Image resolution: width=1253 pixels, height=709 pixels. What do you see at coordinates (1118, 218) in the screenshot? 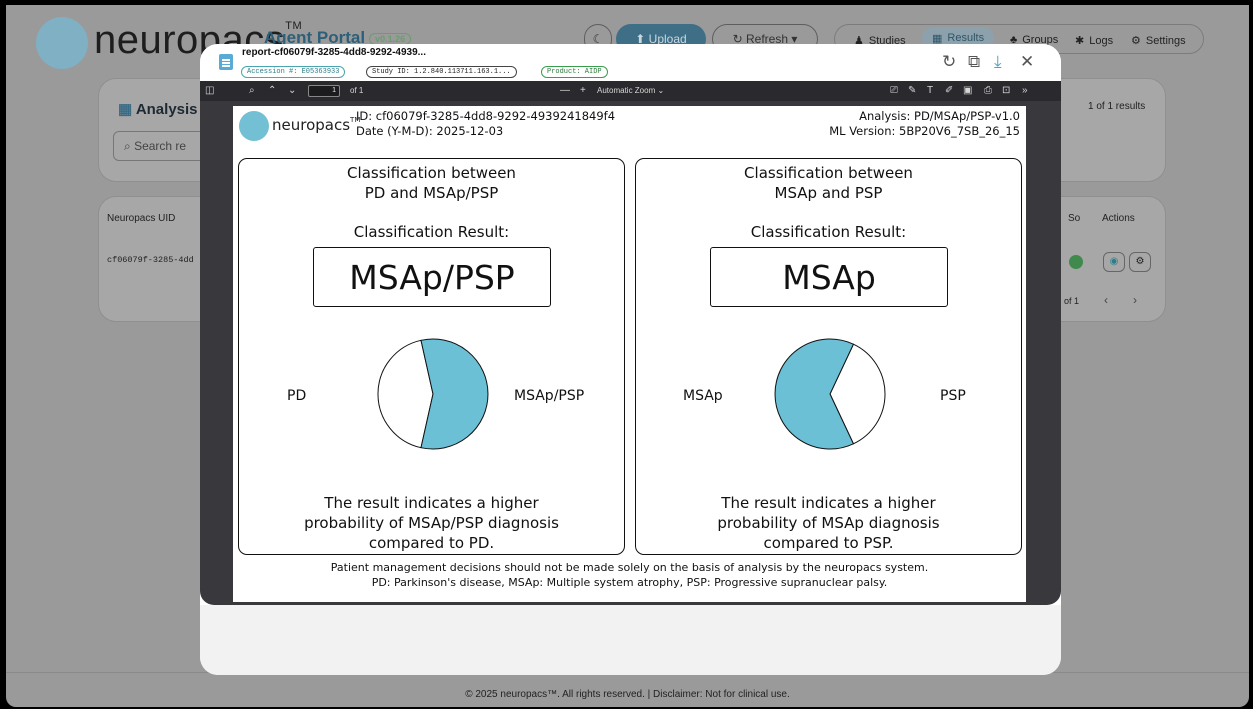
I see `column-header-actions: Actions` at bounding box center [1118, 218].